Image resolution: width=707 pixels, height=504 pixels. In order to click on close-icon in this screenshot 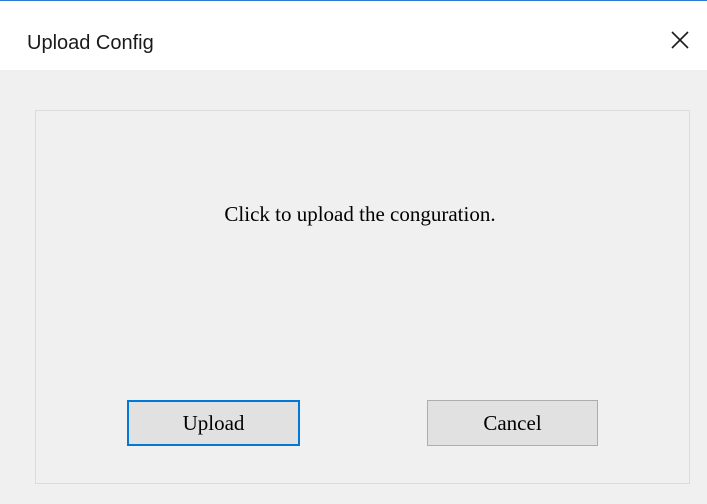, I will do `click(680, 40)`.